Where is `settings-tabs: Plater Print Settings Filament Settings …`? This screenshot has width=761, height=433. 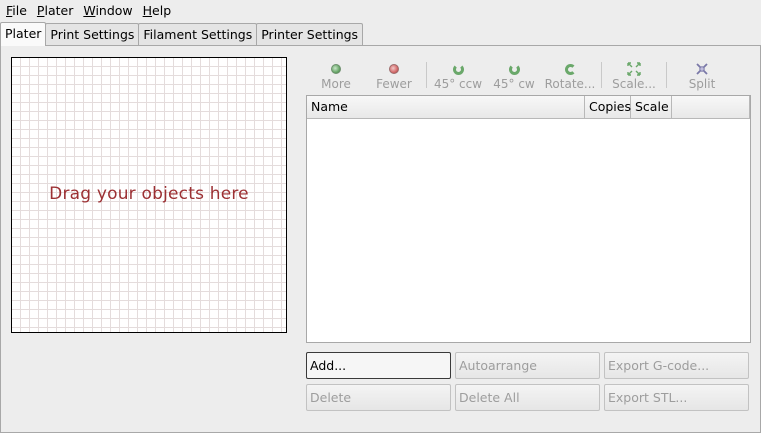 settings-tabs: Plater Print Settings Filament Settings … is located at coordinates (182, 34).